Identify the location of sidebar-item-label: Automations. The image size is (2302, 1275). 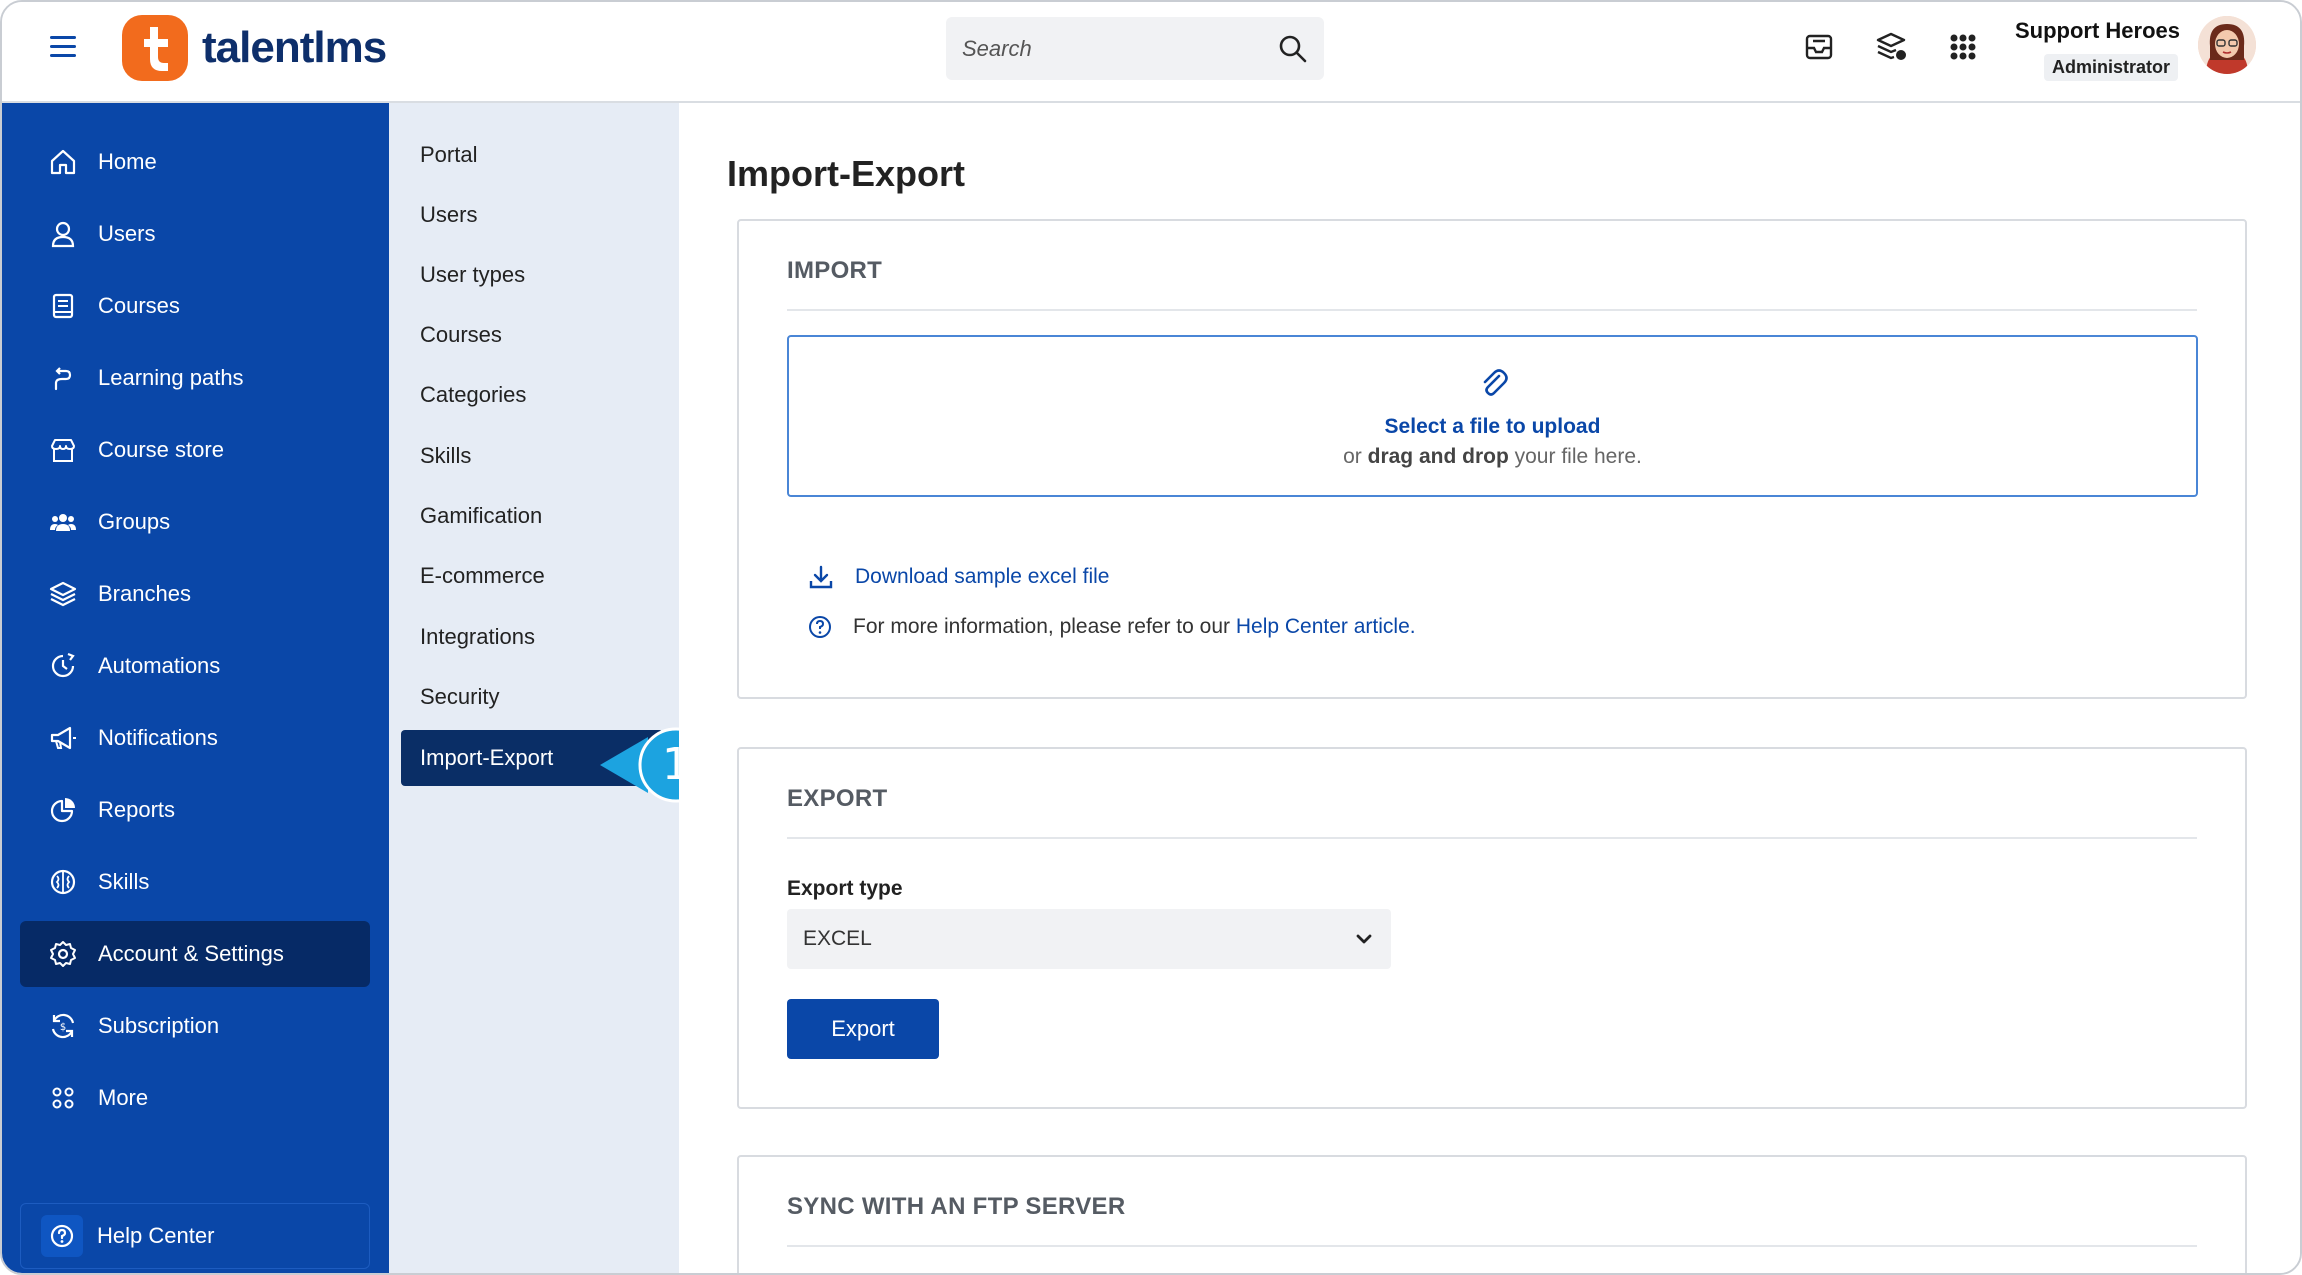
(159, 665).